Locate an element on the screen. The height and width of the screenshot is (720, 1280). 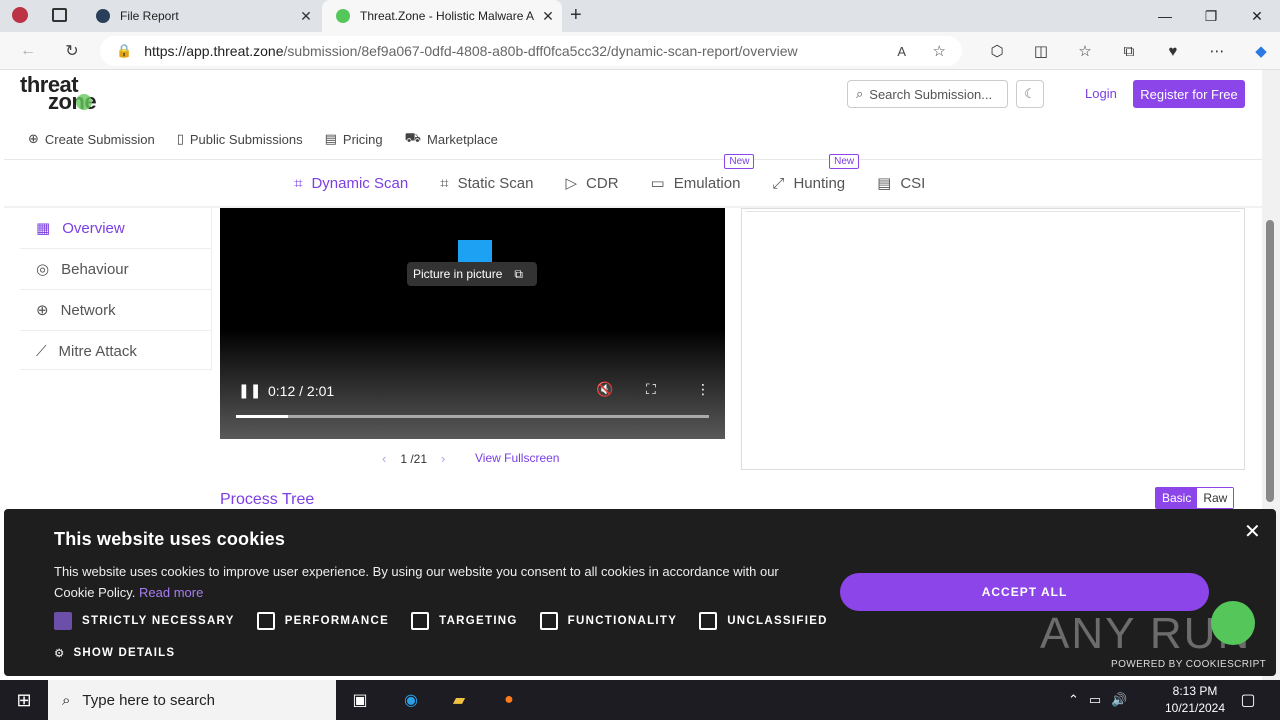
read-more-link: Read more is located at coordinates (171, 592).